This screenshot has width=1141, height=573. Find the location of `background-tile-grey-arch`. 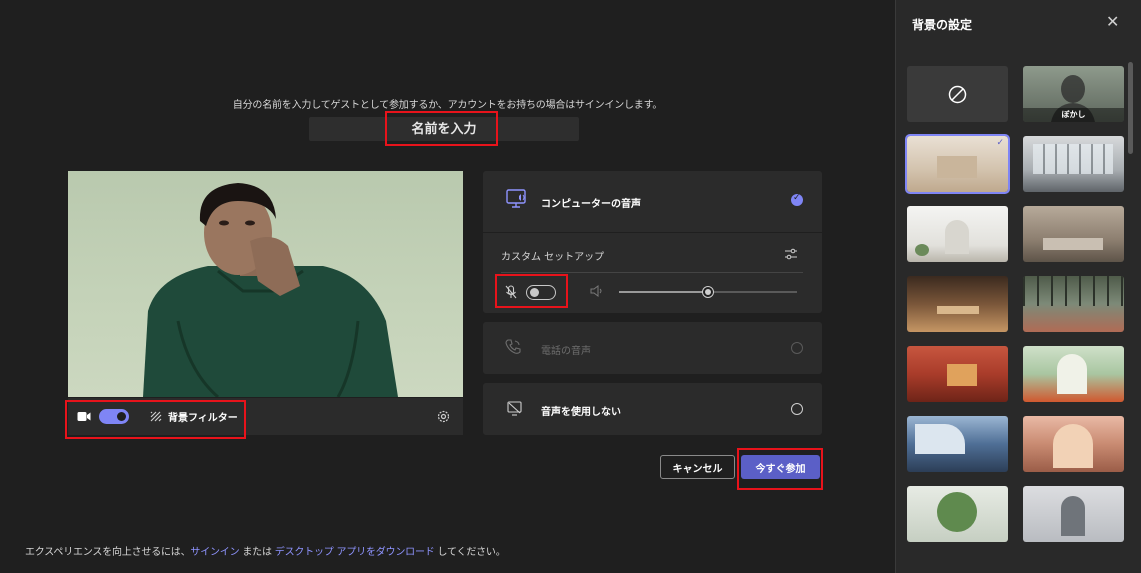

background-tile-grey-arch is located at coordinates (1073, 514).